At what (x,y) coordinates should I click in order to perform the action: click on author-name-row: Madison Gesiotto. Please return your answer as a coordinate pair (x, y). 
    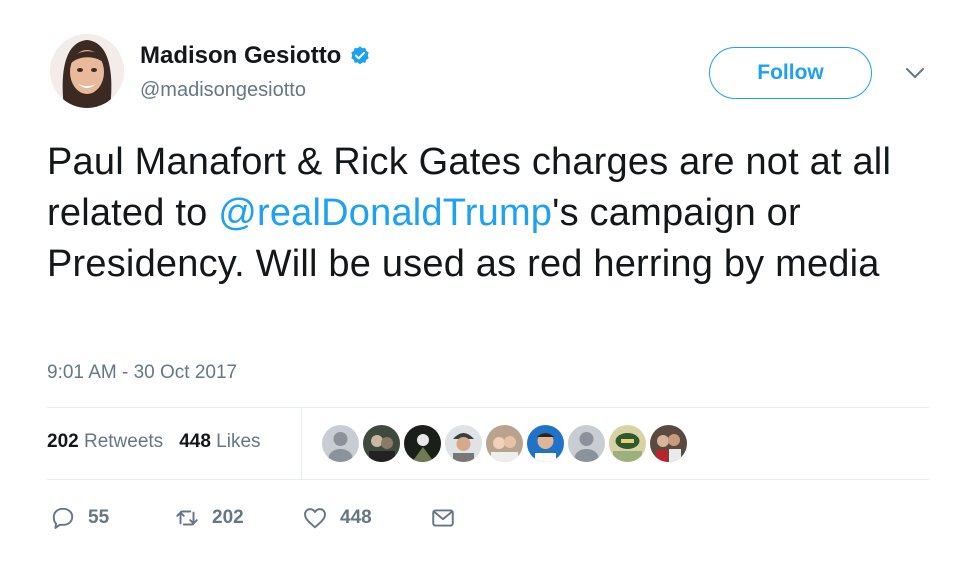
    Looking at the image, I should click on (255, 56).